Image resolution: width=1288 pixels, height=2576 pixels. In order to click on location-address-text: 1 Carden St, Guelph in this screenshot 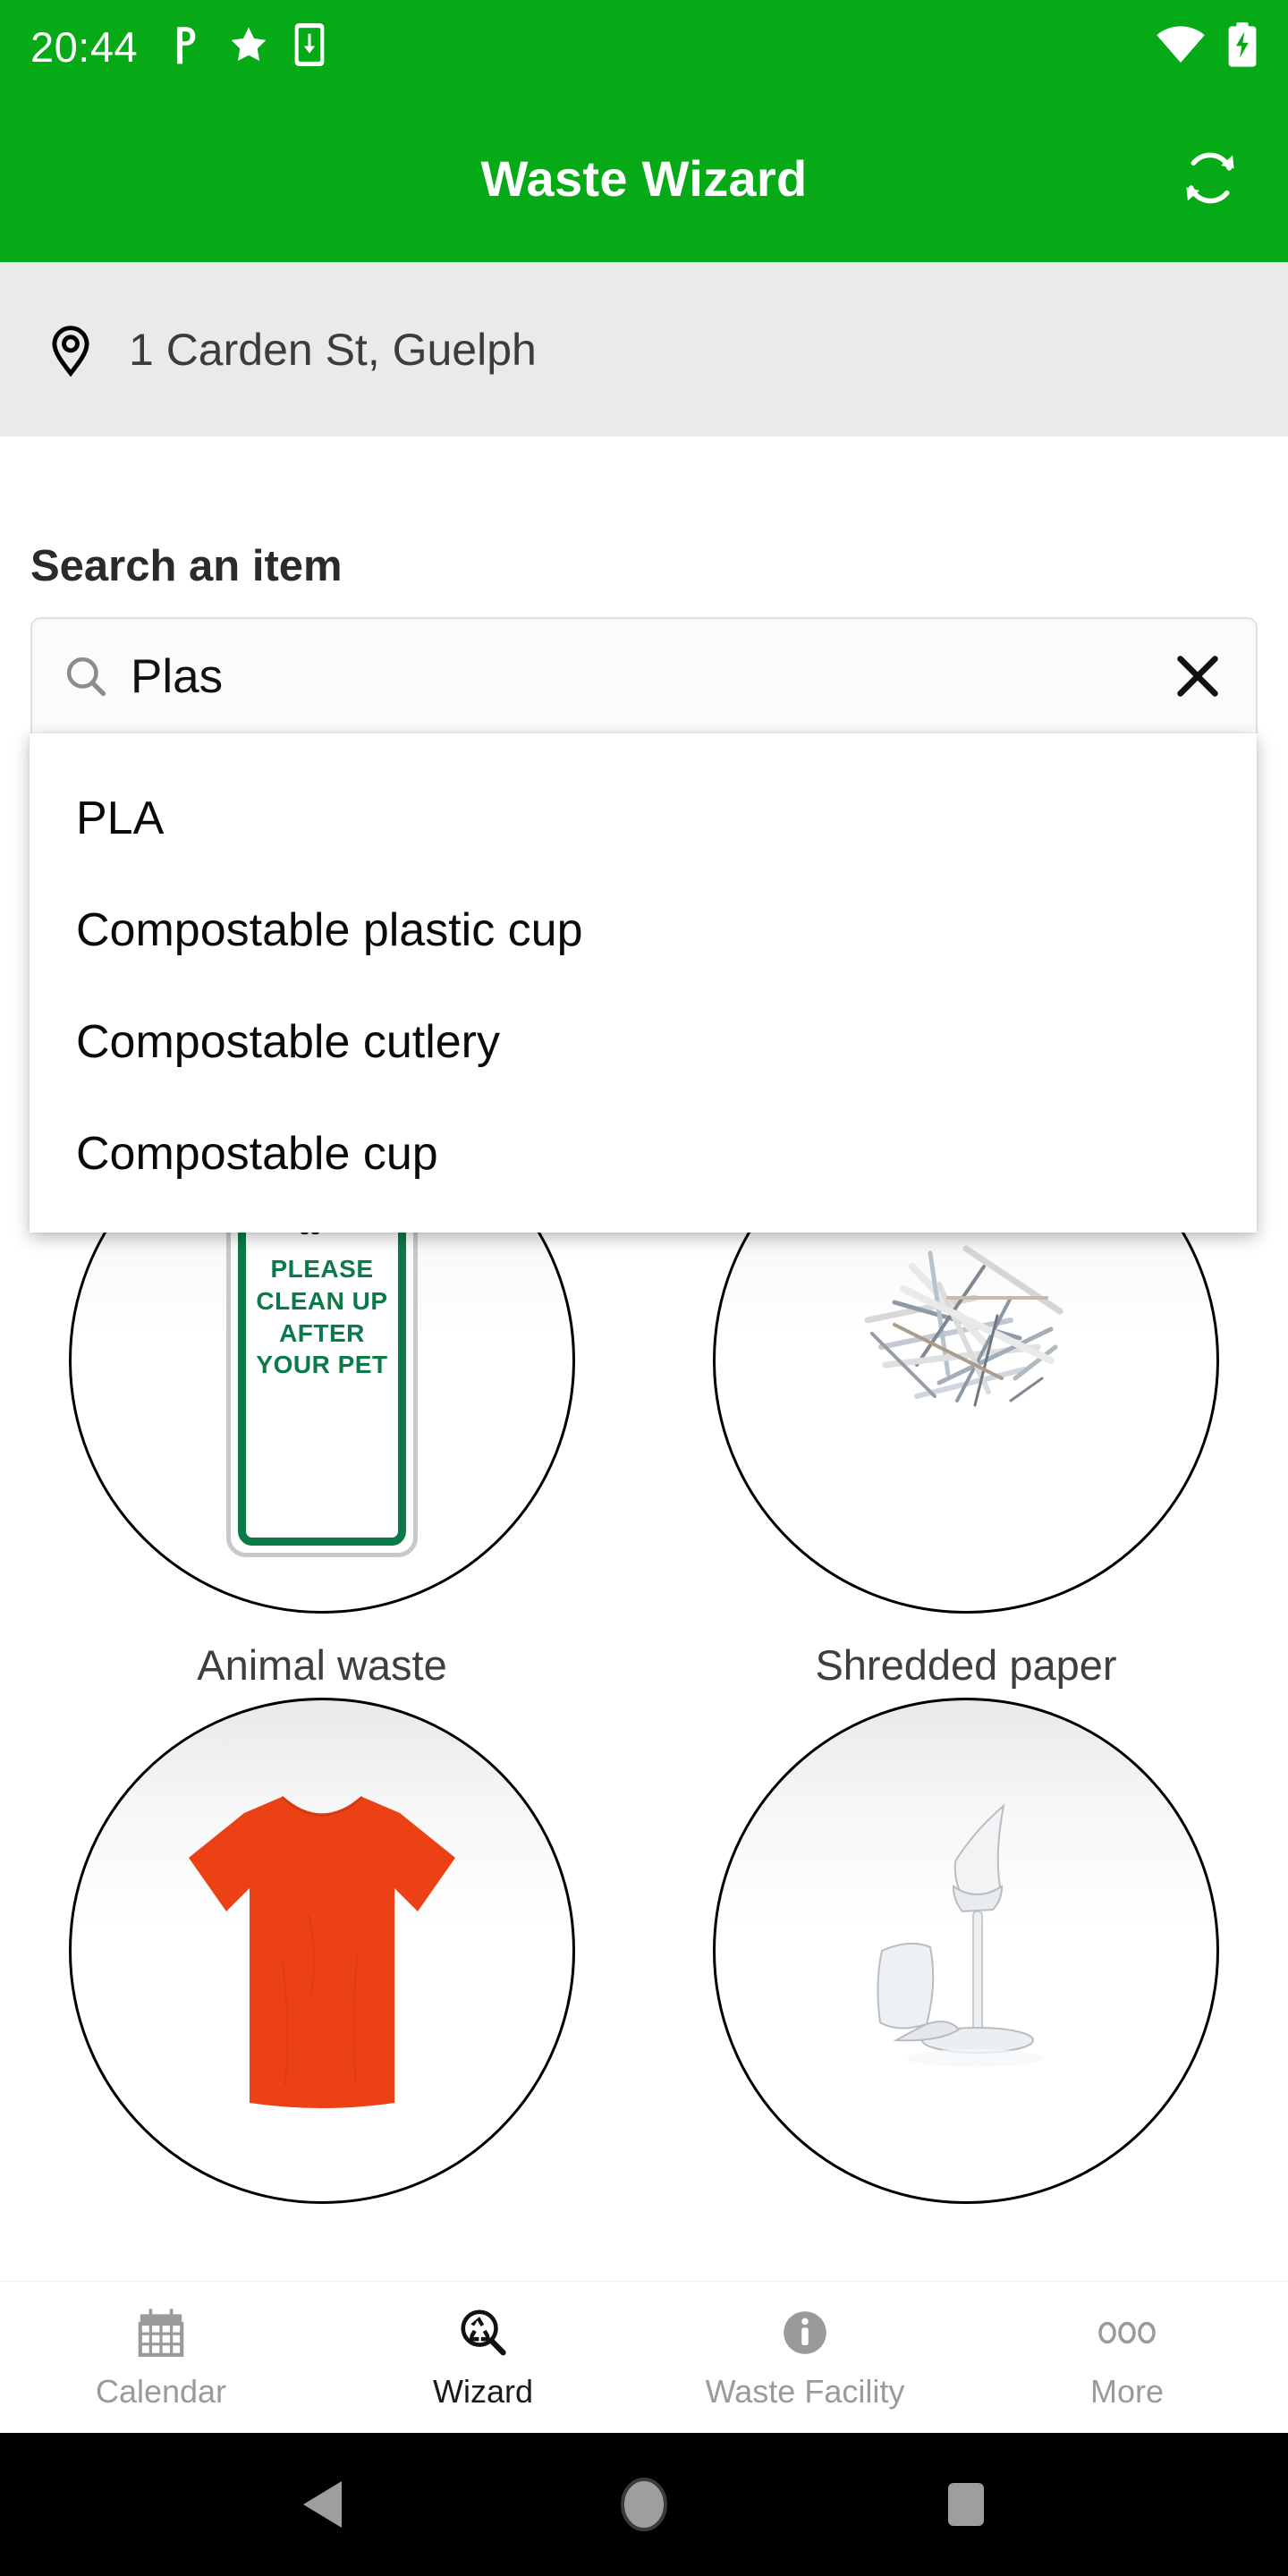, I will do `click(333, 349)`.